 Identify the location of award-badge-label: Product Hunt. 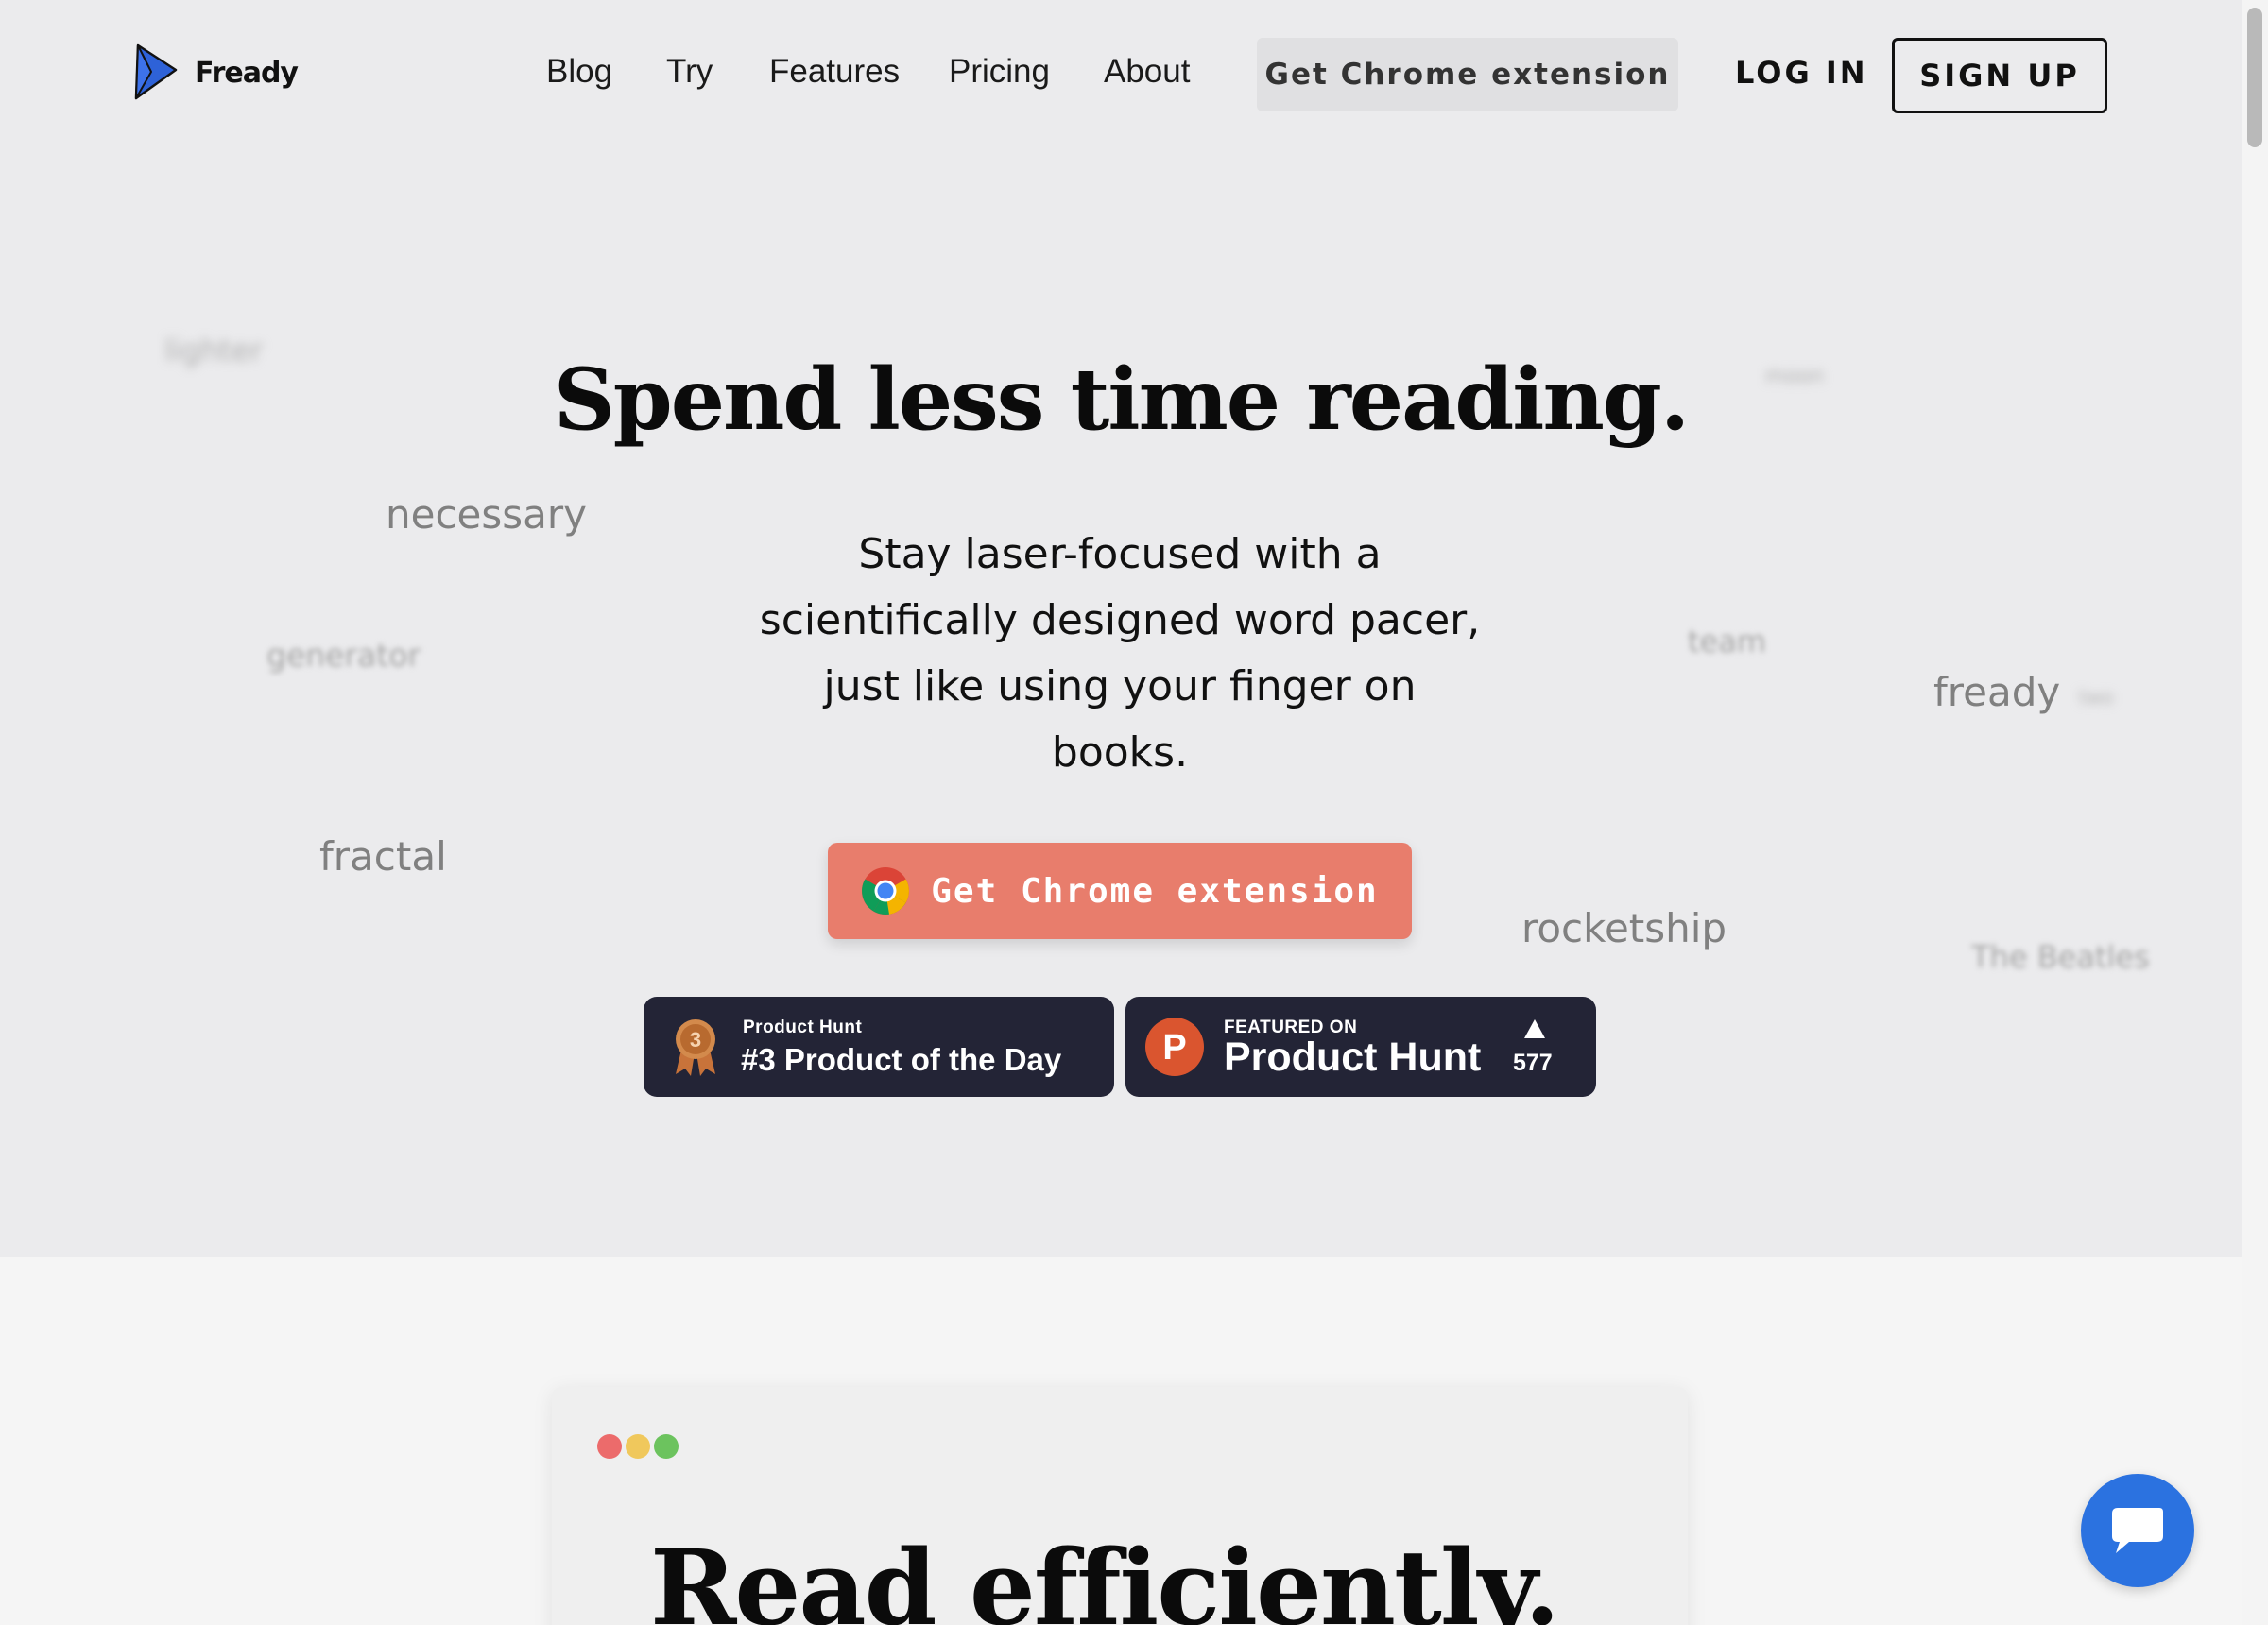
(803, 1028).